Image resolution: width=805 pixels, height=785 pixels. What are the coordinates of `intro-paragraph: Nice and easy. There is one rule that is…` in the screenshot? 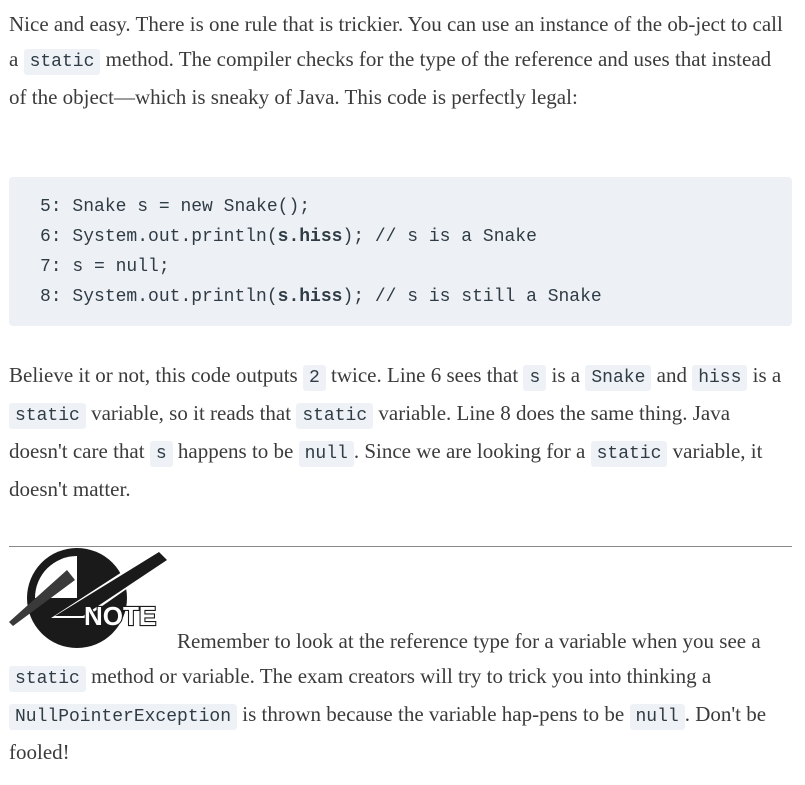 It's located at (401, 61).